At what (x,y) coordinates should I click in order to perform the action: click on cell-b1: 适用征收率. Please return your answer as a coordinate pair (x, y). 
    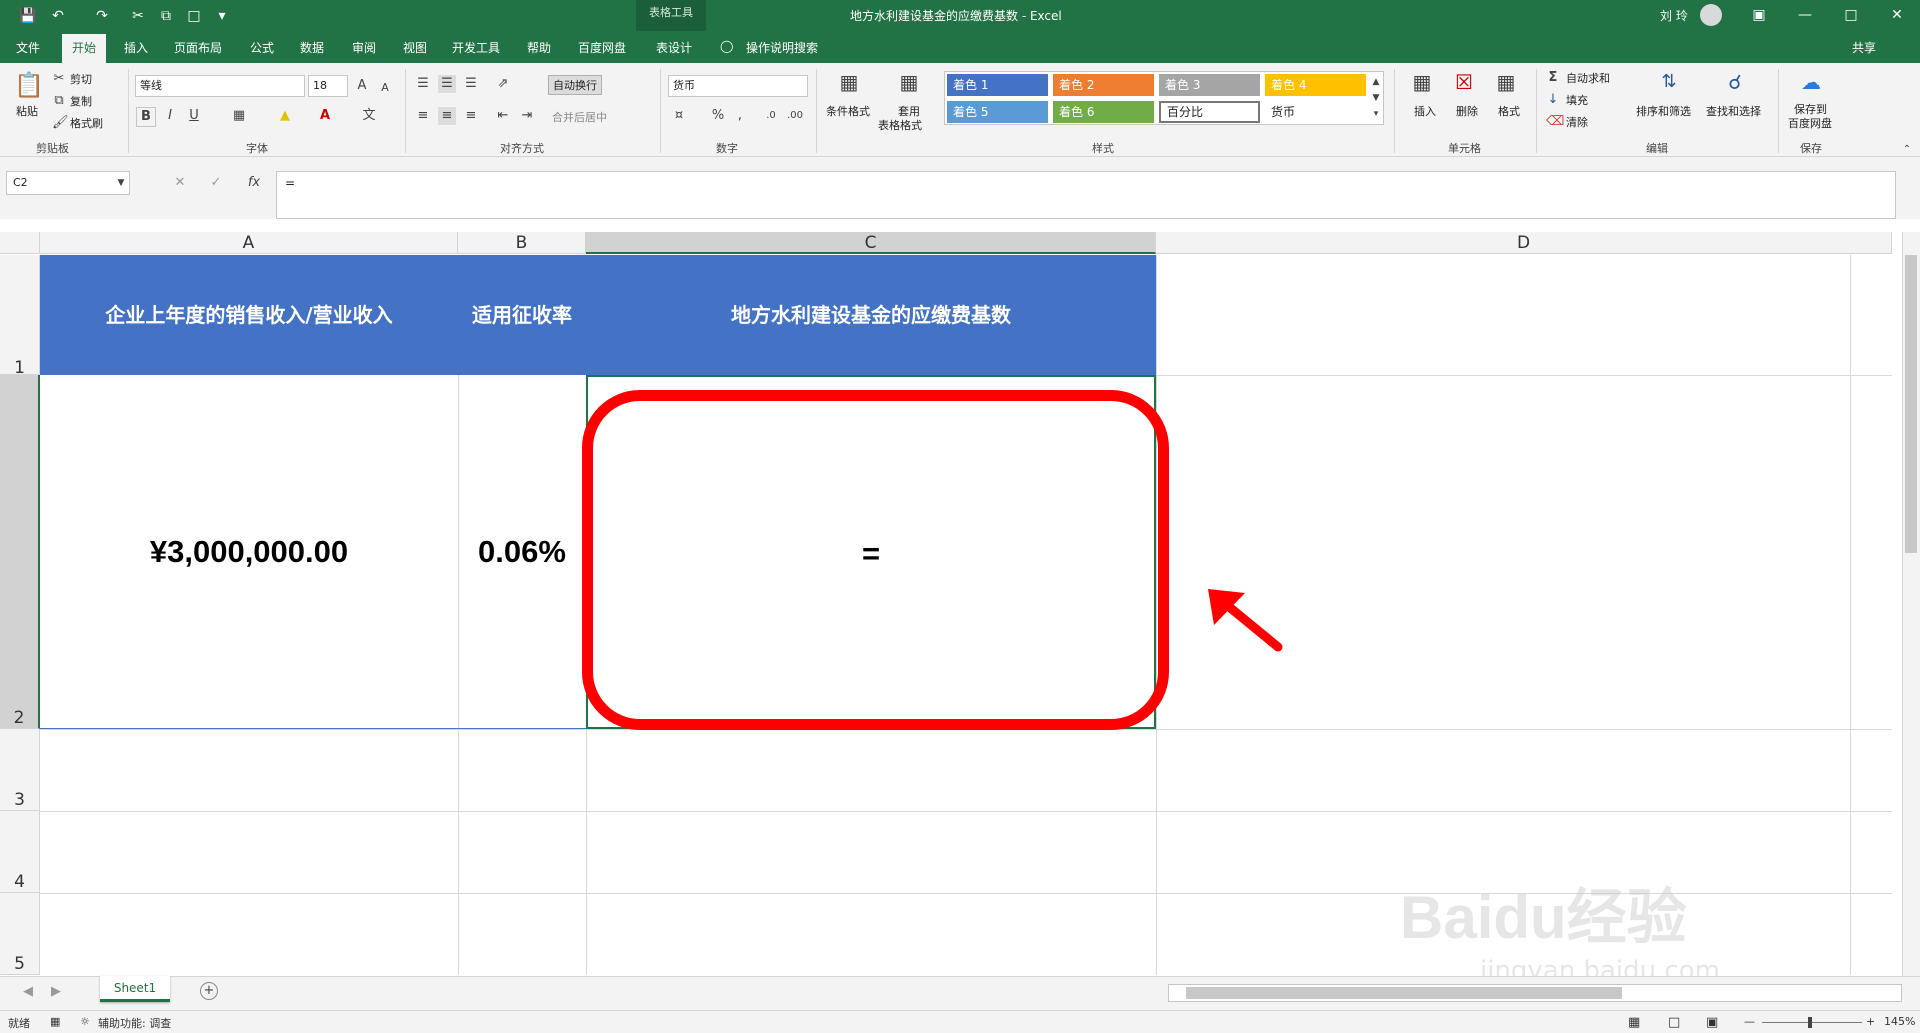
    Looking at the image, I should click on (522, 315).